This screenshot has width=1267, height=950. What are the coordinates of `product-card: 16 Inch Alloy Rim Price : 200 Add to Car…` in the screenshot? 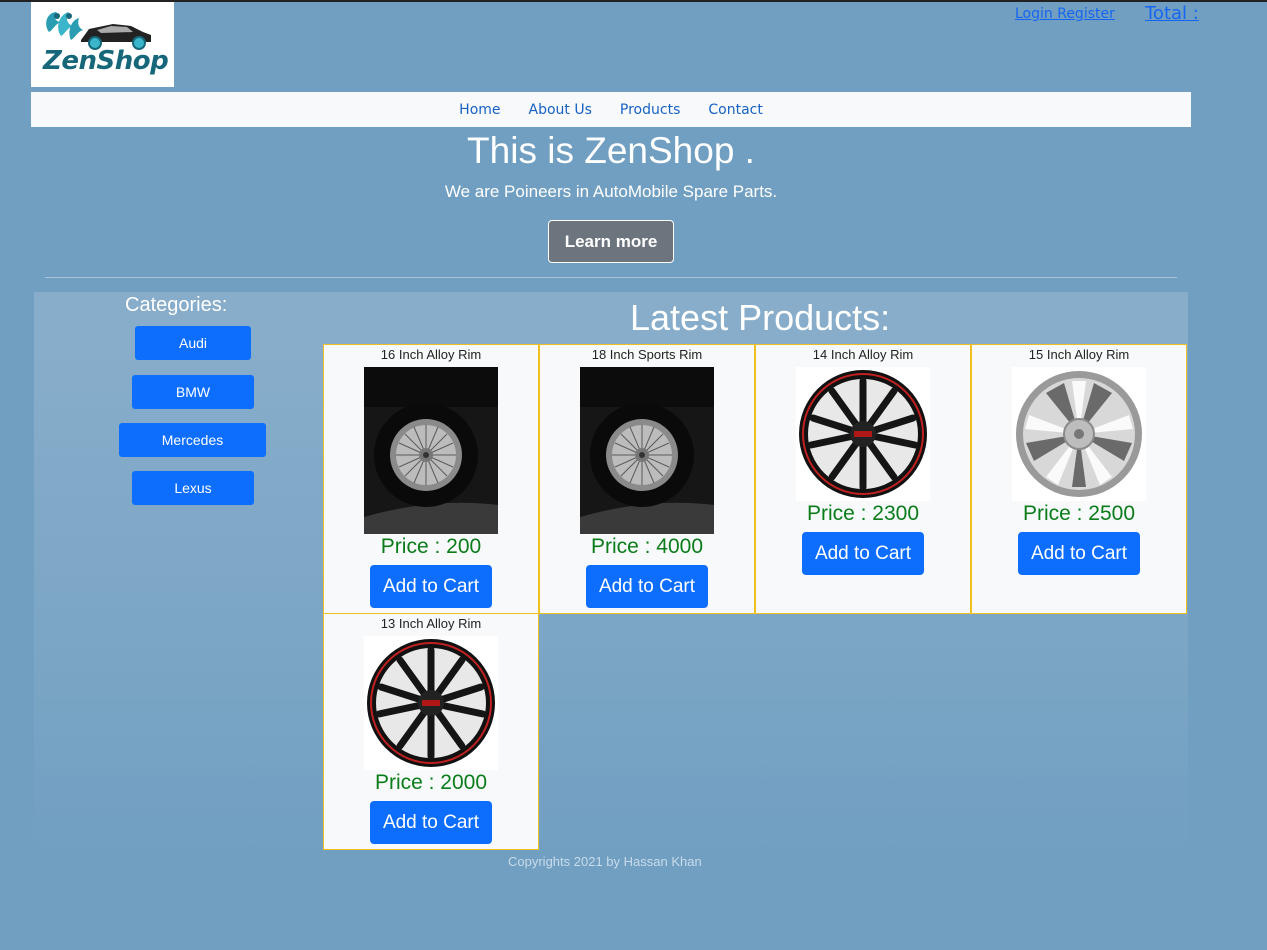 It's located at (431, 479).